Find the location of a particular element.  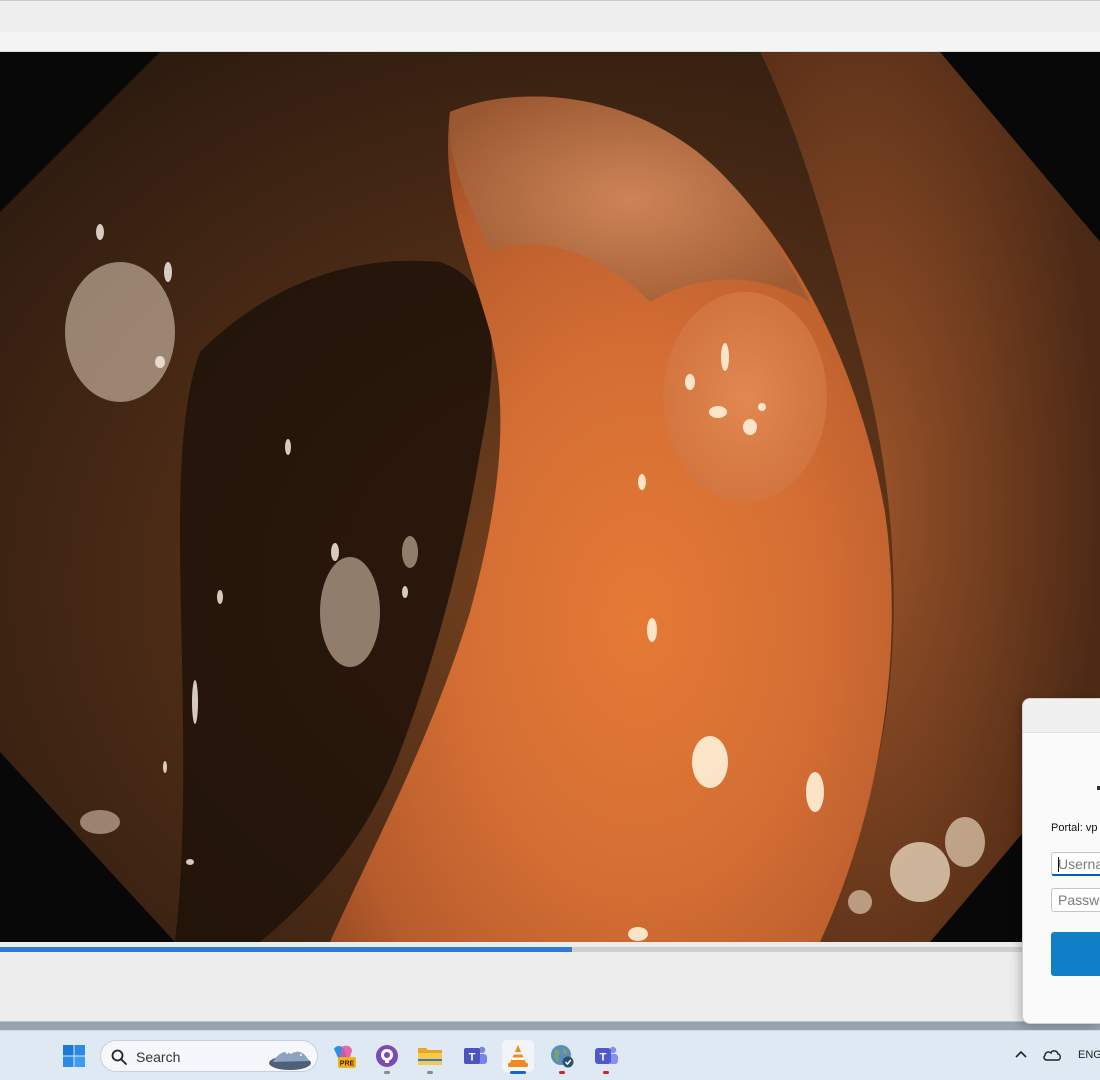

onedrive-cloud-icon is located at coordinates (1052, 1055).